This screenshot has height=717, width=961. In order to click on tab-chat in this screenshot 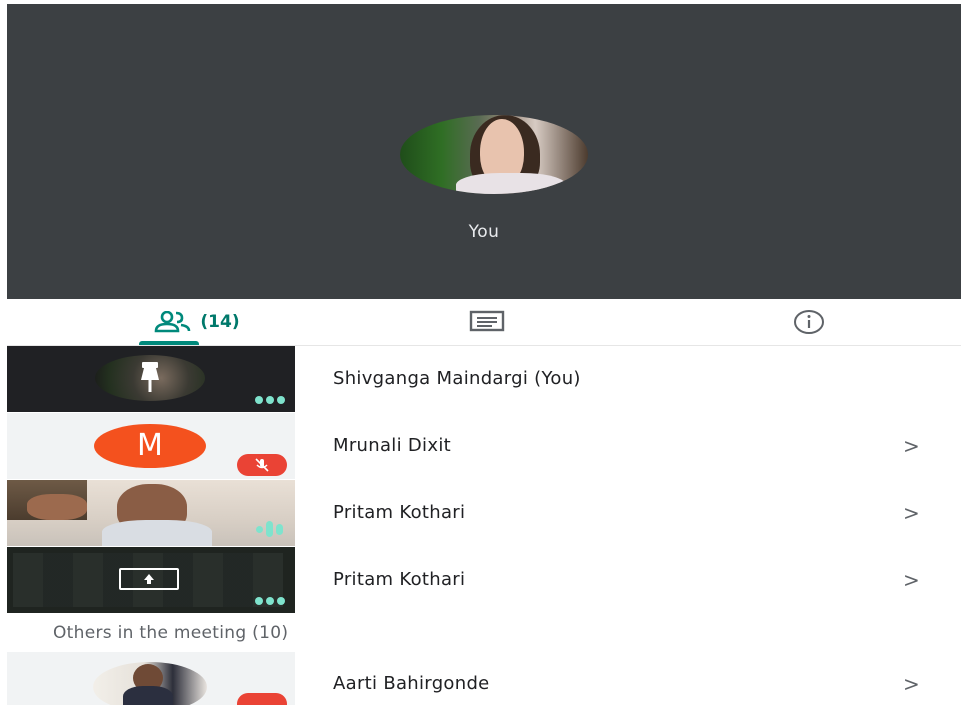, I will do `click(487, 322)`.